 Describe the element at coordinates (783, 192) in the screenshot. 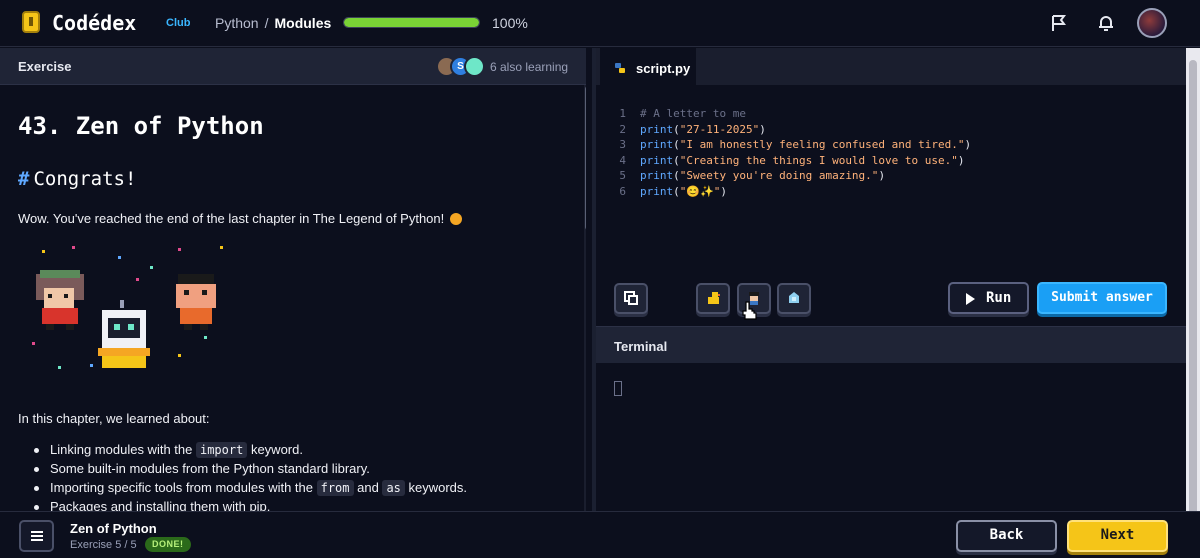

I see `code-line: 6 print("😊✨")` at that location.